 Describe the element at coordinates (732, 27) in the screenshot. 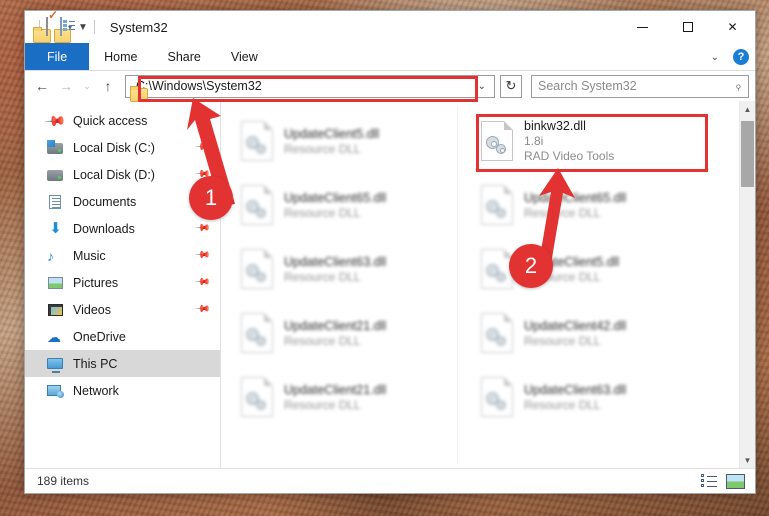

I see `close-button: ✕` at that location.